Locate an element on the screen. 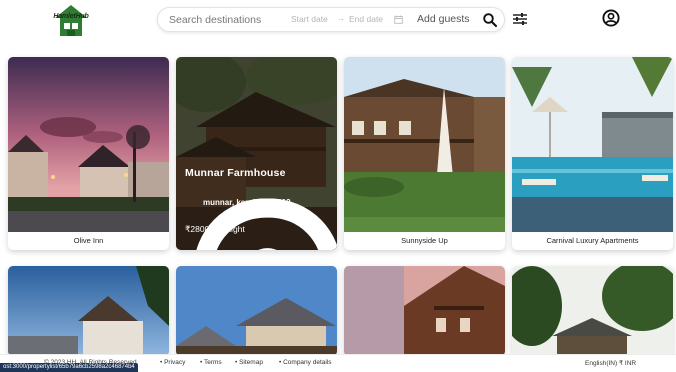 Image resolution: width=676 pixels, height=372 pixels. footer-link-label: Terms is located at coordinates (212, 362).